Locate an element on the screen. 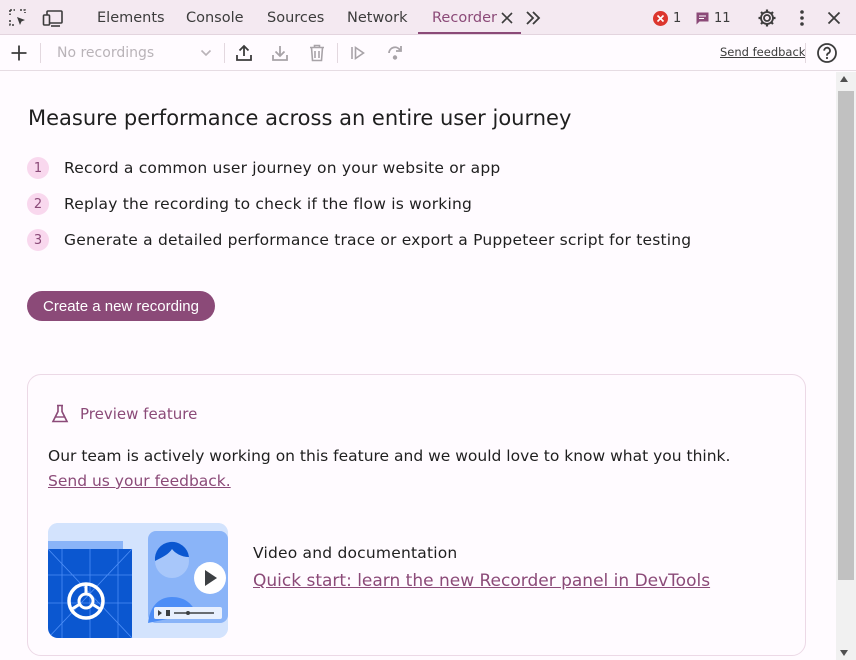 The height and width of the screenshot is (660, 856). tab-sources: Sources is located at coordinates (295, 17).